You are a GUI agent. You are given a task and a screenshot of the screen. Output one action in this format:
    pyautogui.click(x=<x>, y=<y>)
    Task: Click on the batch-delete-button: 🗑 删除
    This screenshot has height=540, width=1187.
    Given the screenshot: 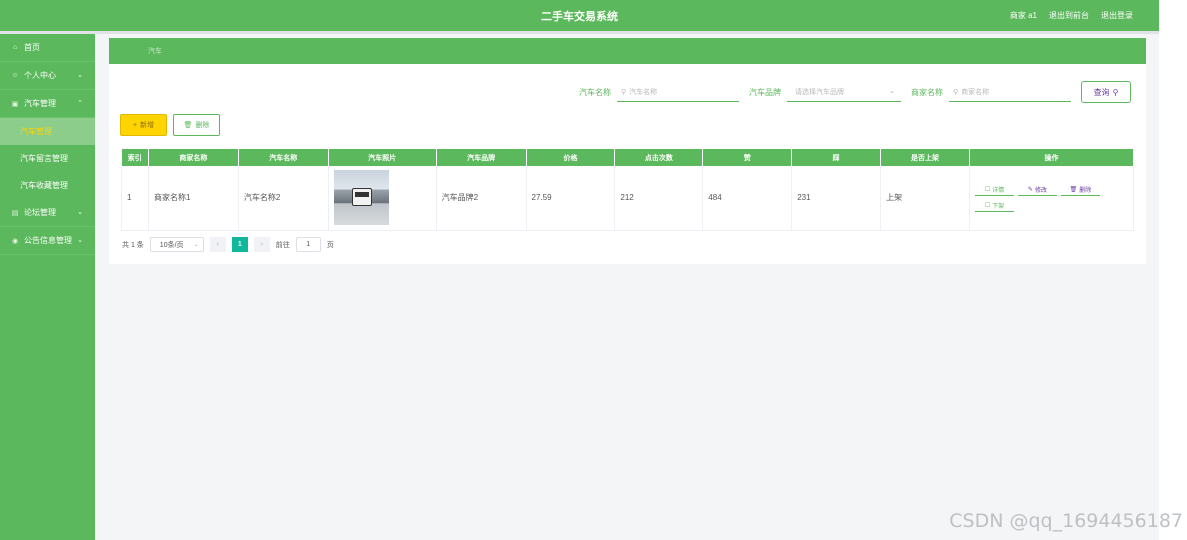 What is the action you would take?
    pyautogui.click(x=196, y=125)
    